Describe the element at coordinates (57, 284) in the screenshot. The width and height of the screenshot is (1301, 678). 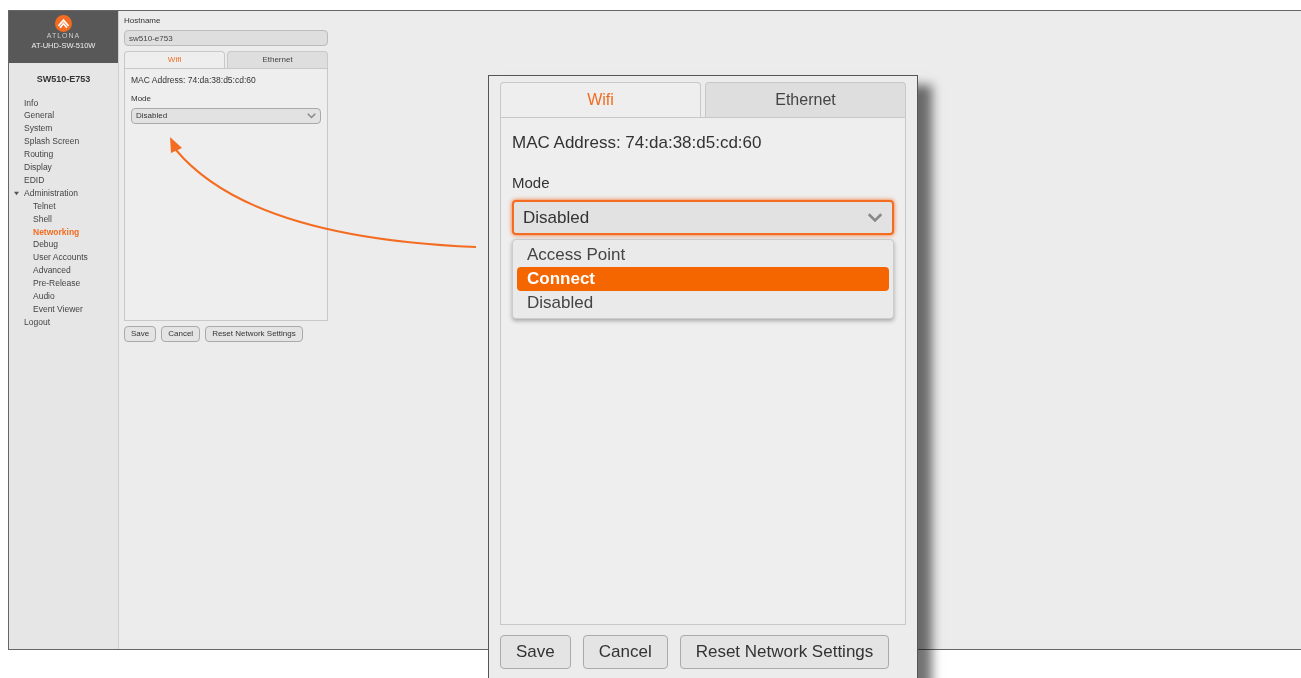
I see `nav-link: Pre-Release` at that location.